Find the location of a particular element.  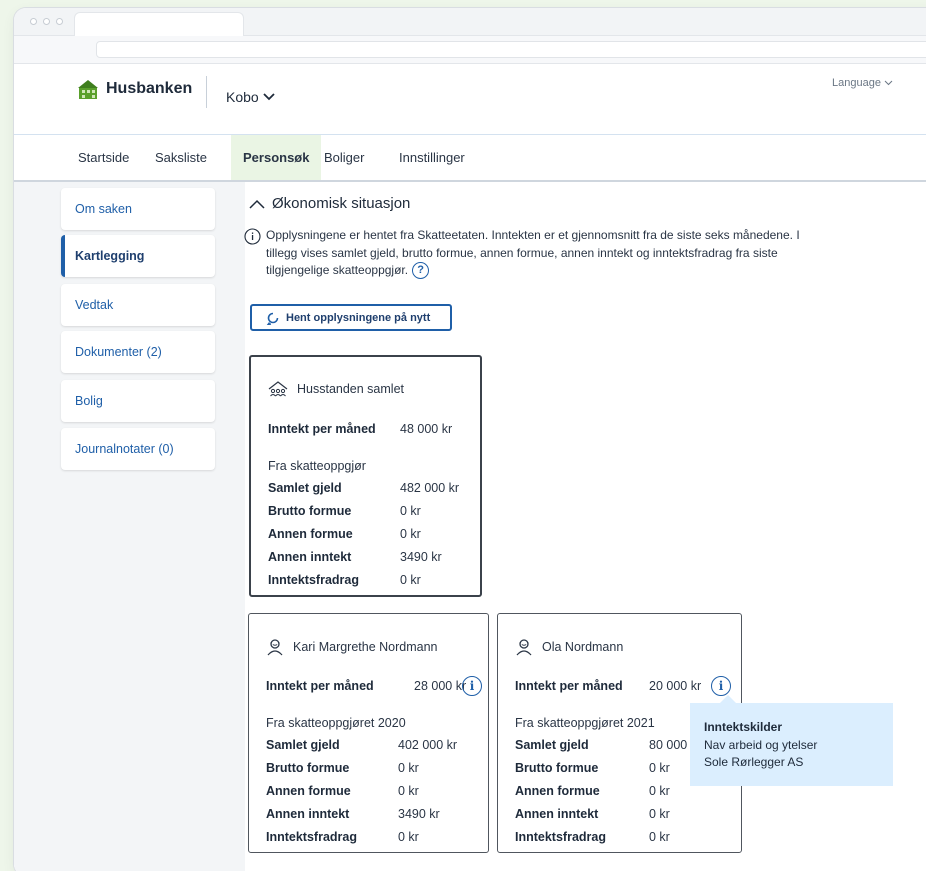

husbanken-logo: Husbanken is located at coordinates (134, 89).